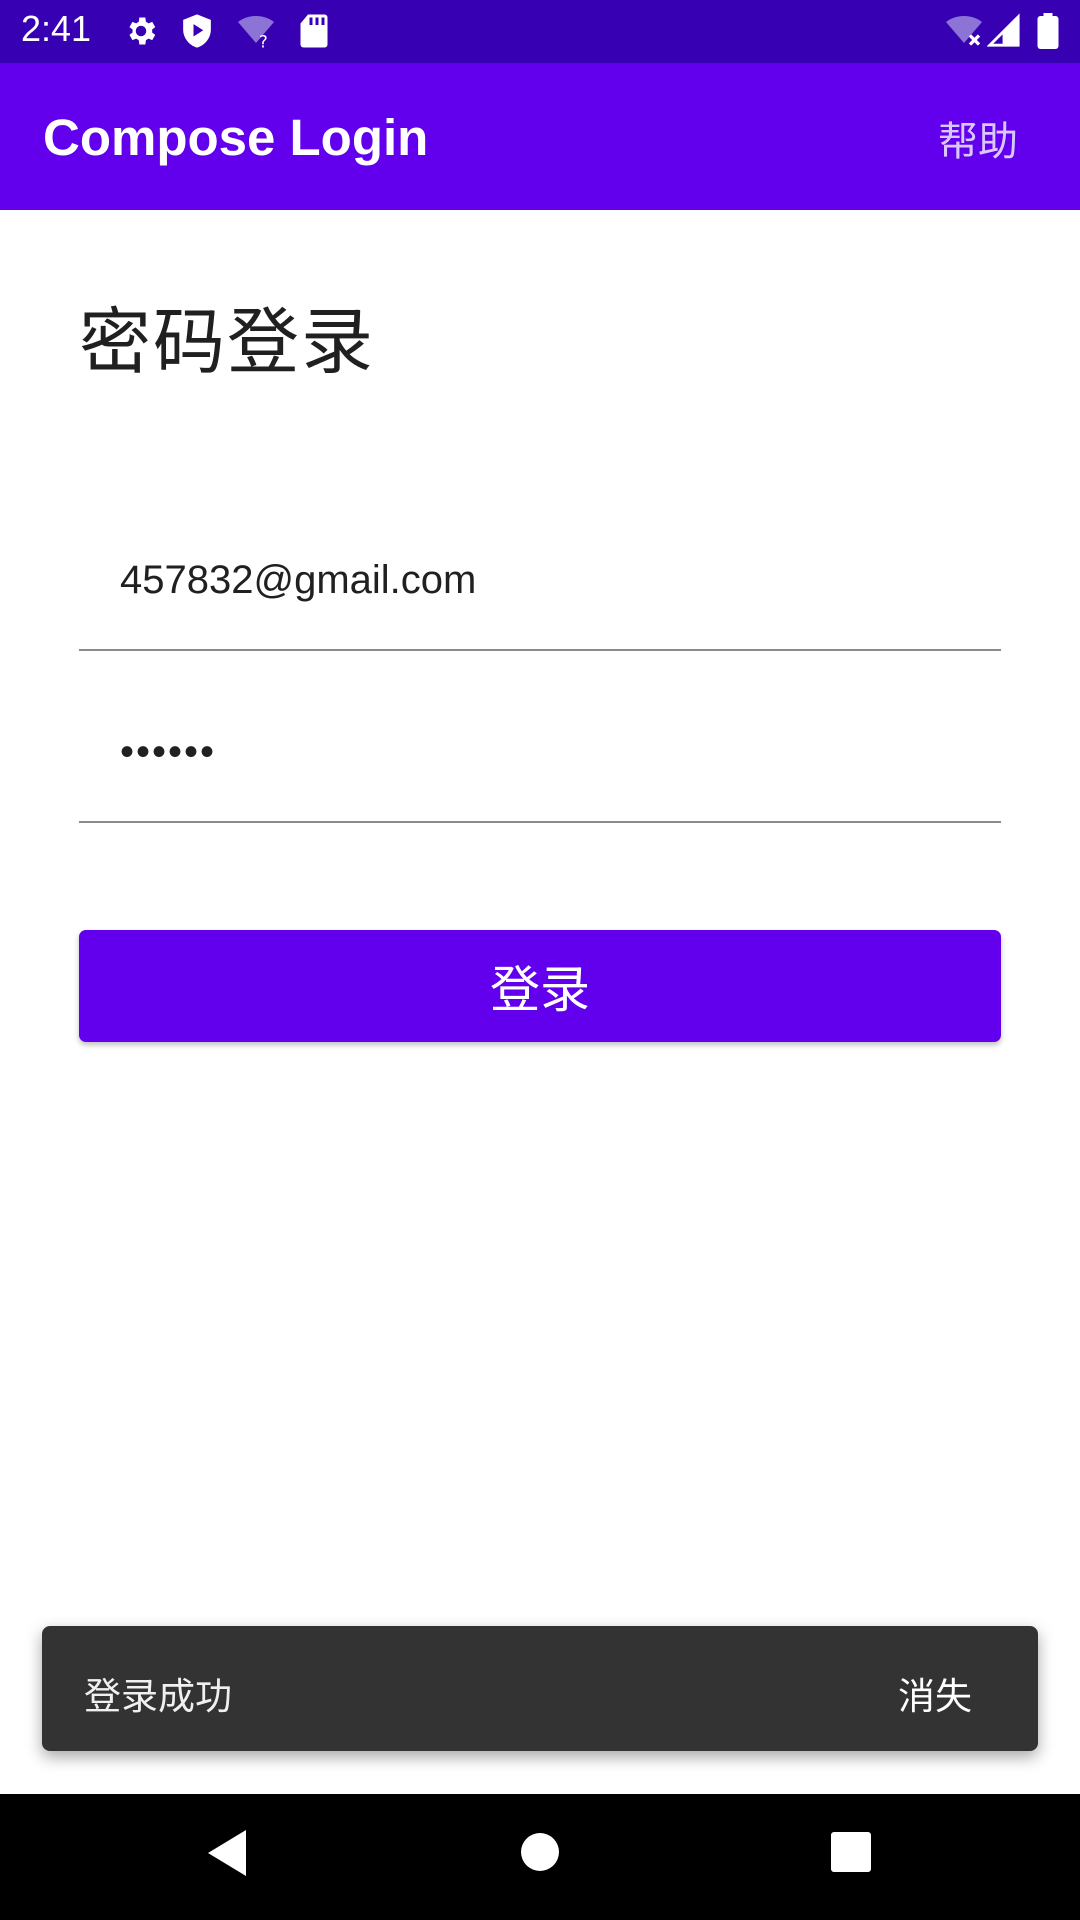 The image size is (1080, 1920). What do you see at coordinates (1003, 30) in the screenshot?
I see `cell-signal-icon` at bounding box center [1003, 30].